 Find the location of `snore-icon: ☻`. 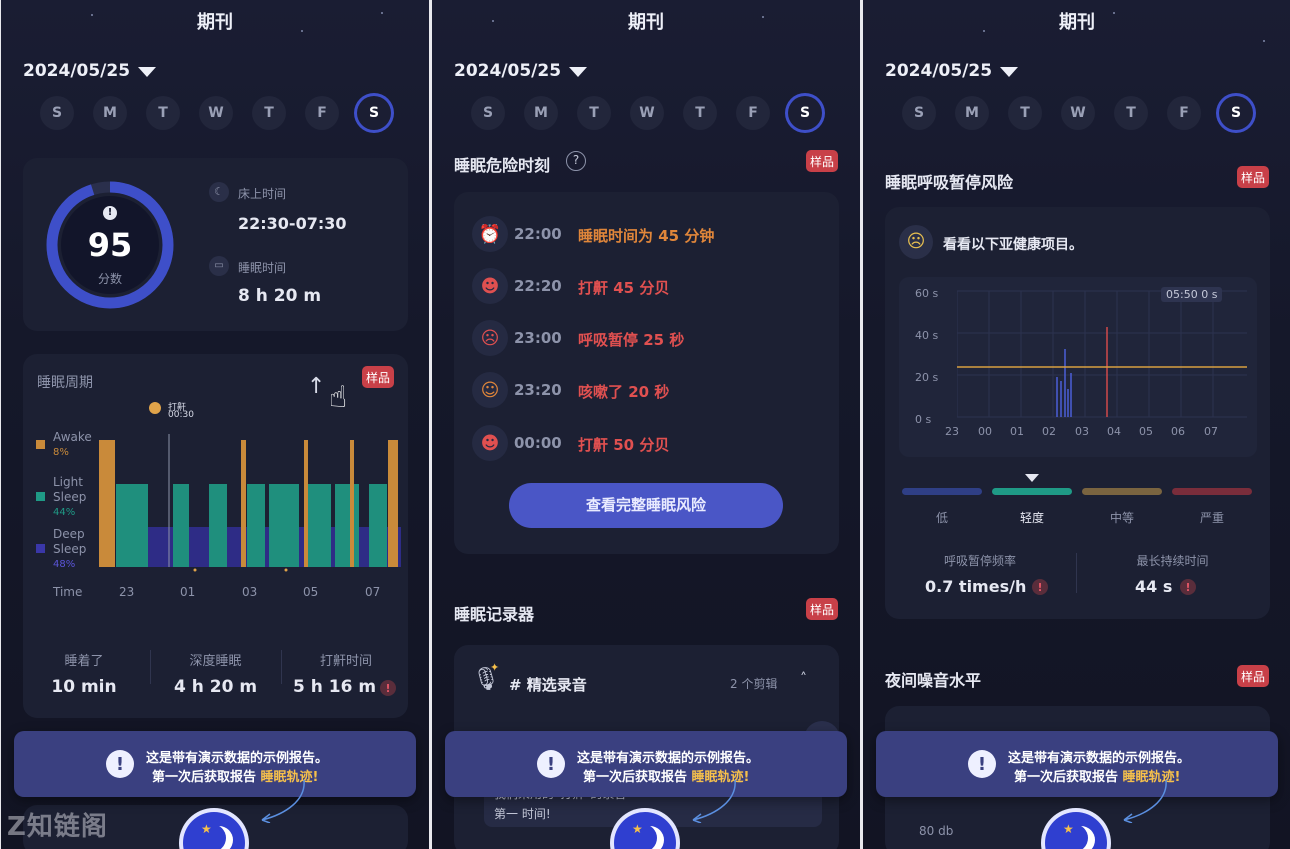

snore-icon: ☻ is located at coordinates (490, 443).